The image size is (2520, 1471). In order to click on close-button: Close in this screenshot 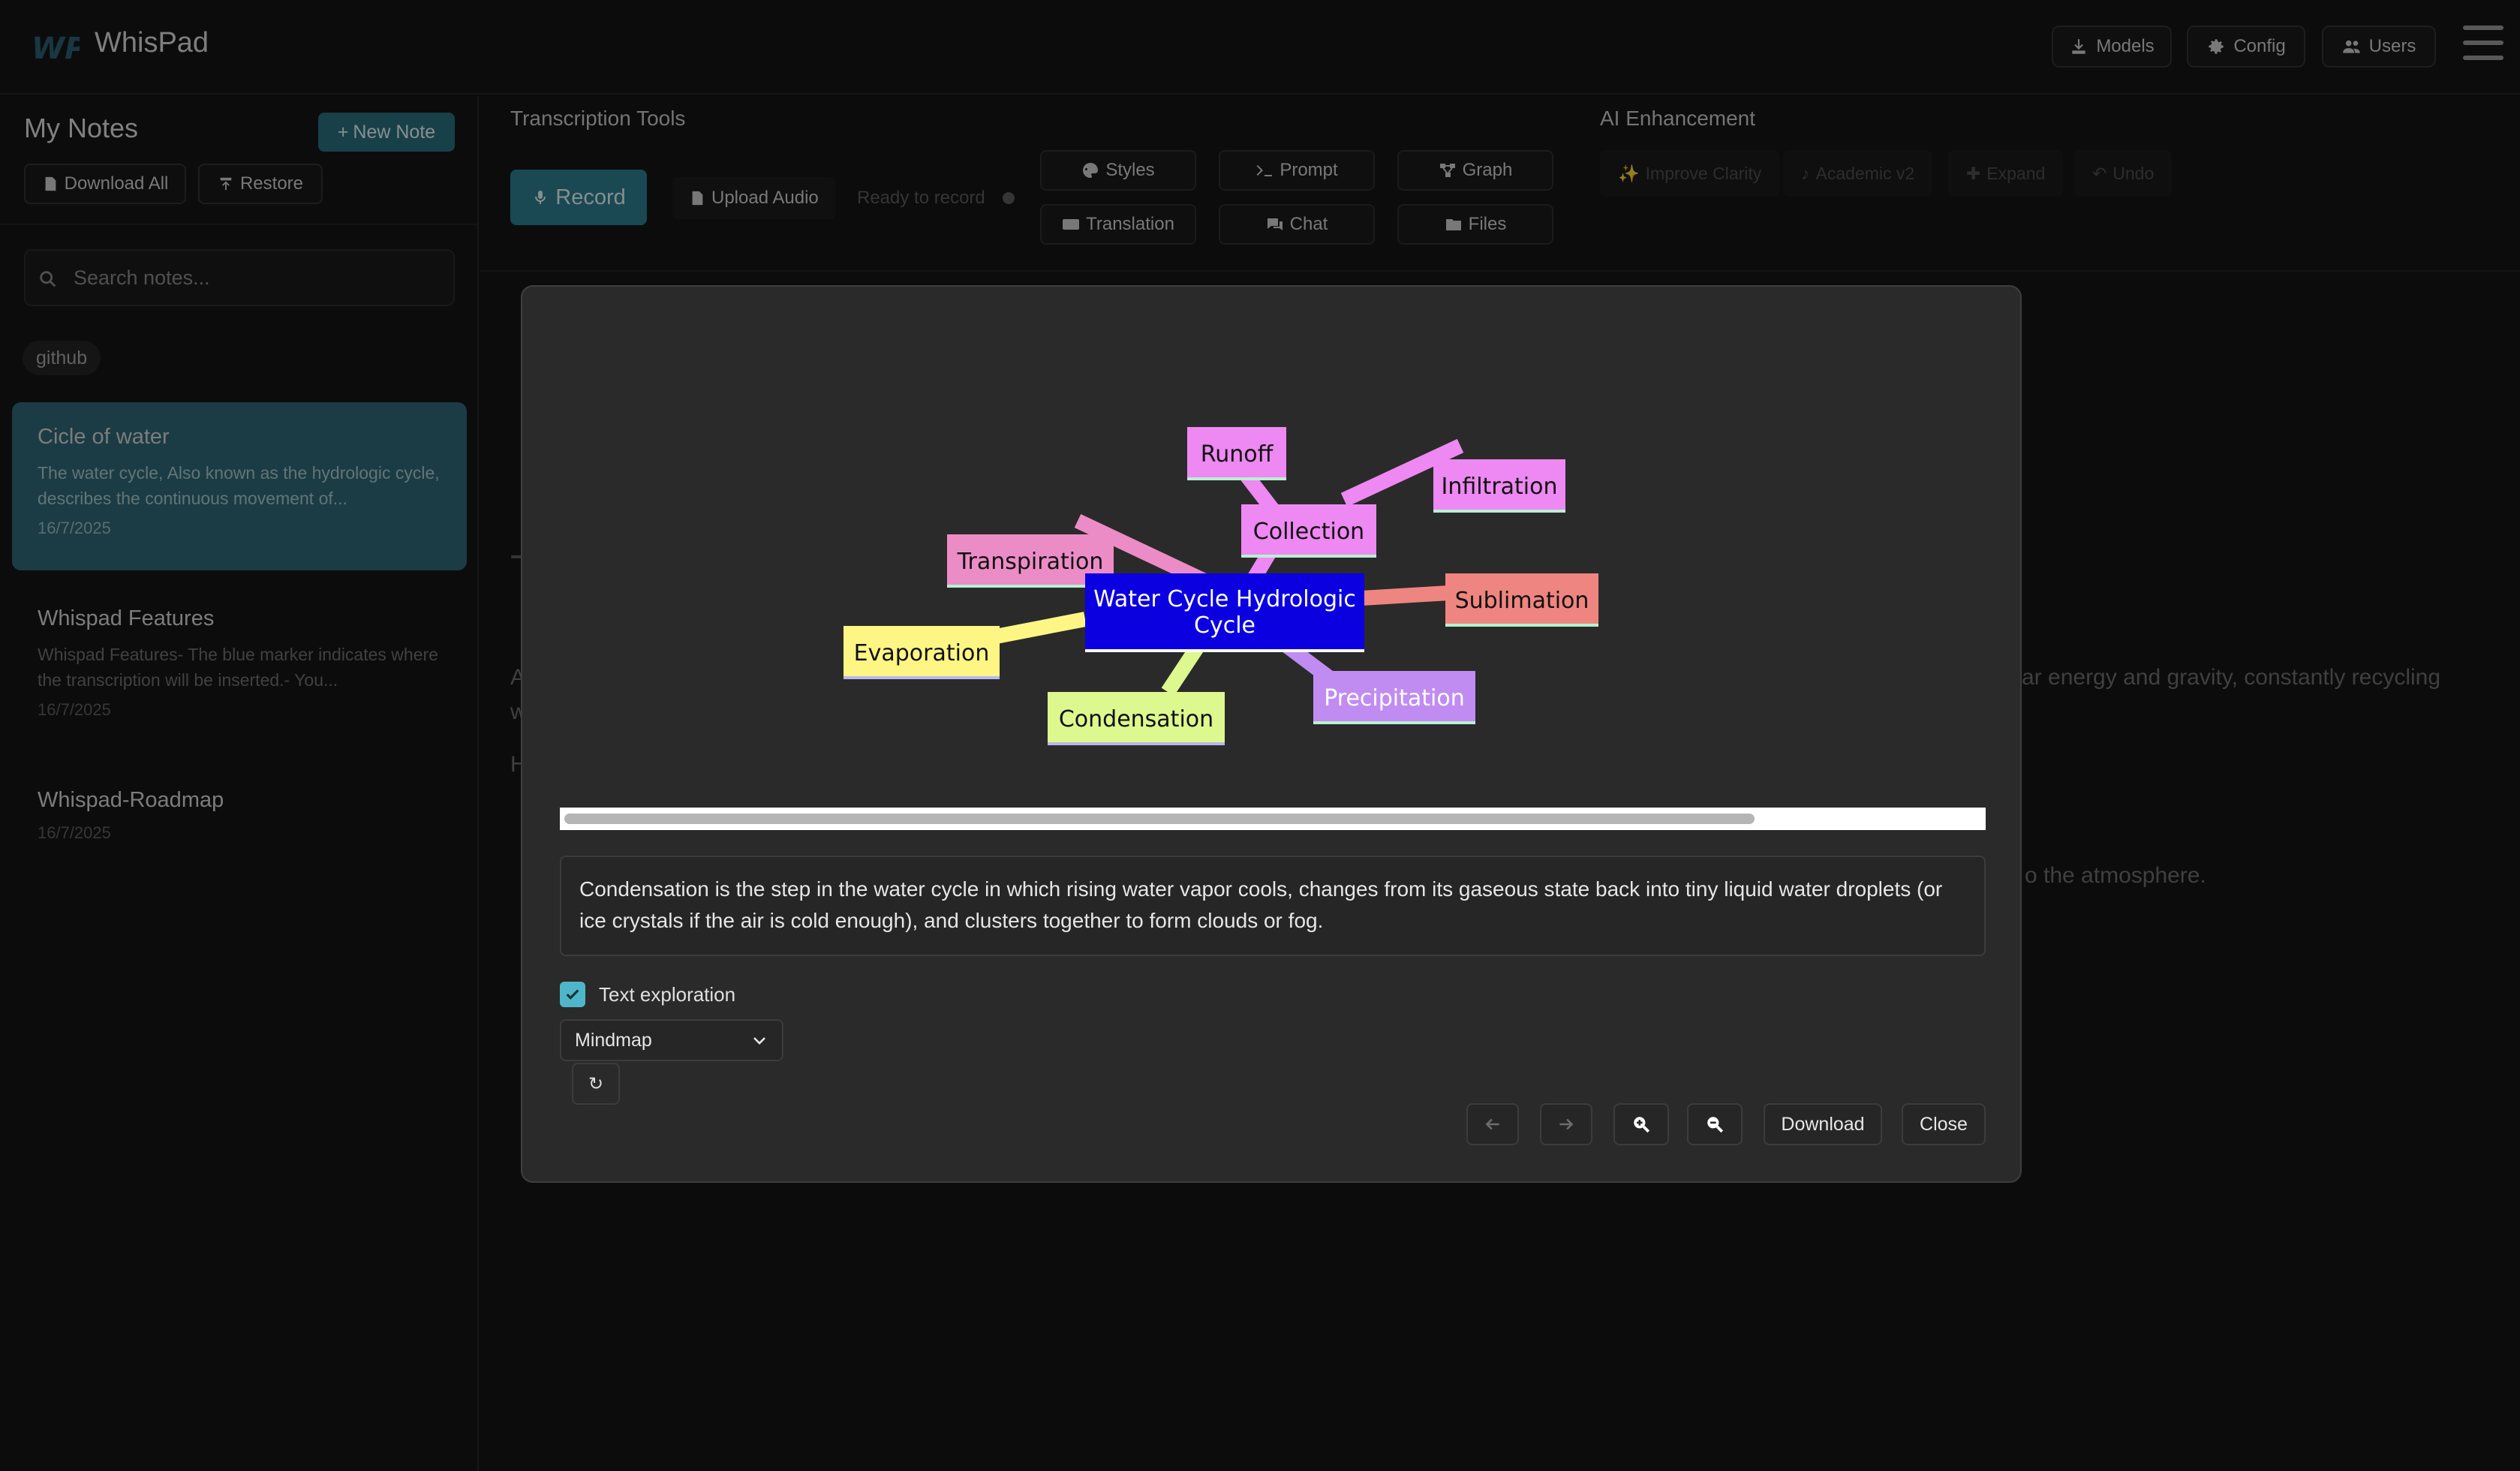, I will do `click(1944, 1124)`.